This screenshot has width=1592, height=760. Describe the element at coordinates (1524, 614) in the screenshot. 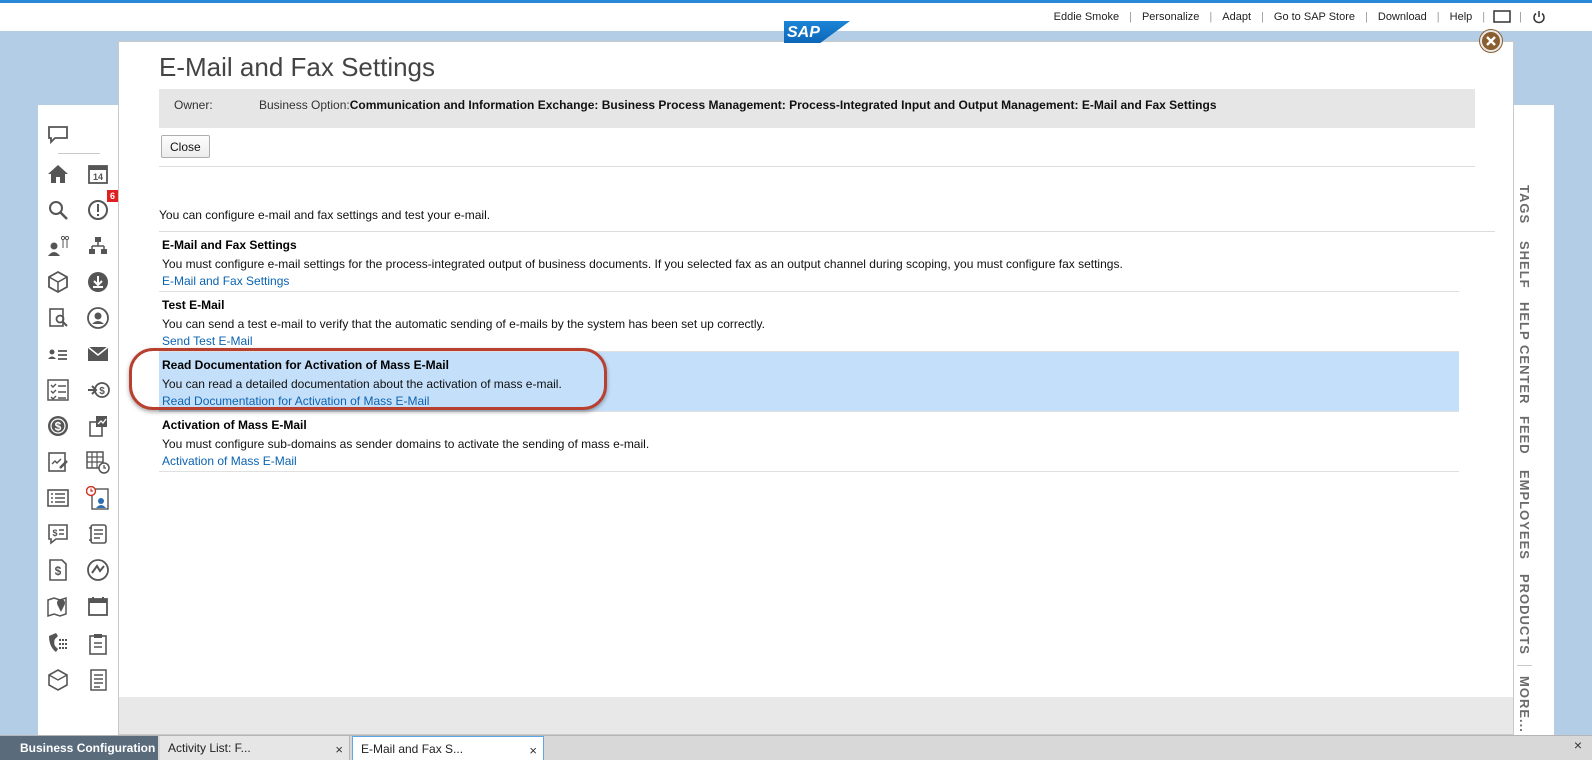

I see `tab-products: PRODUCTS` at that location.